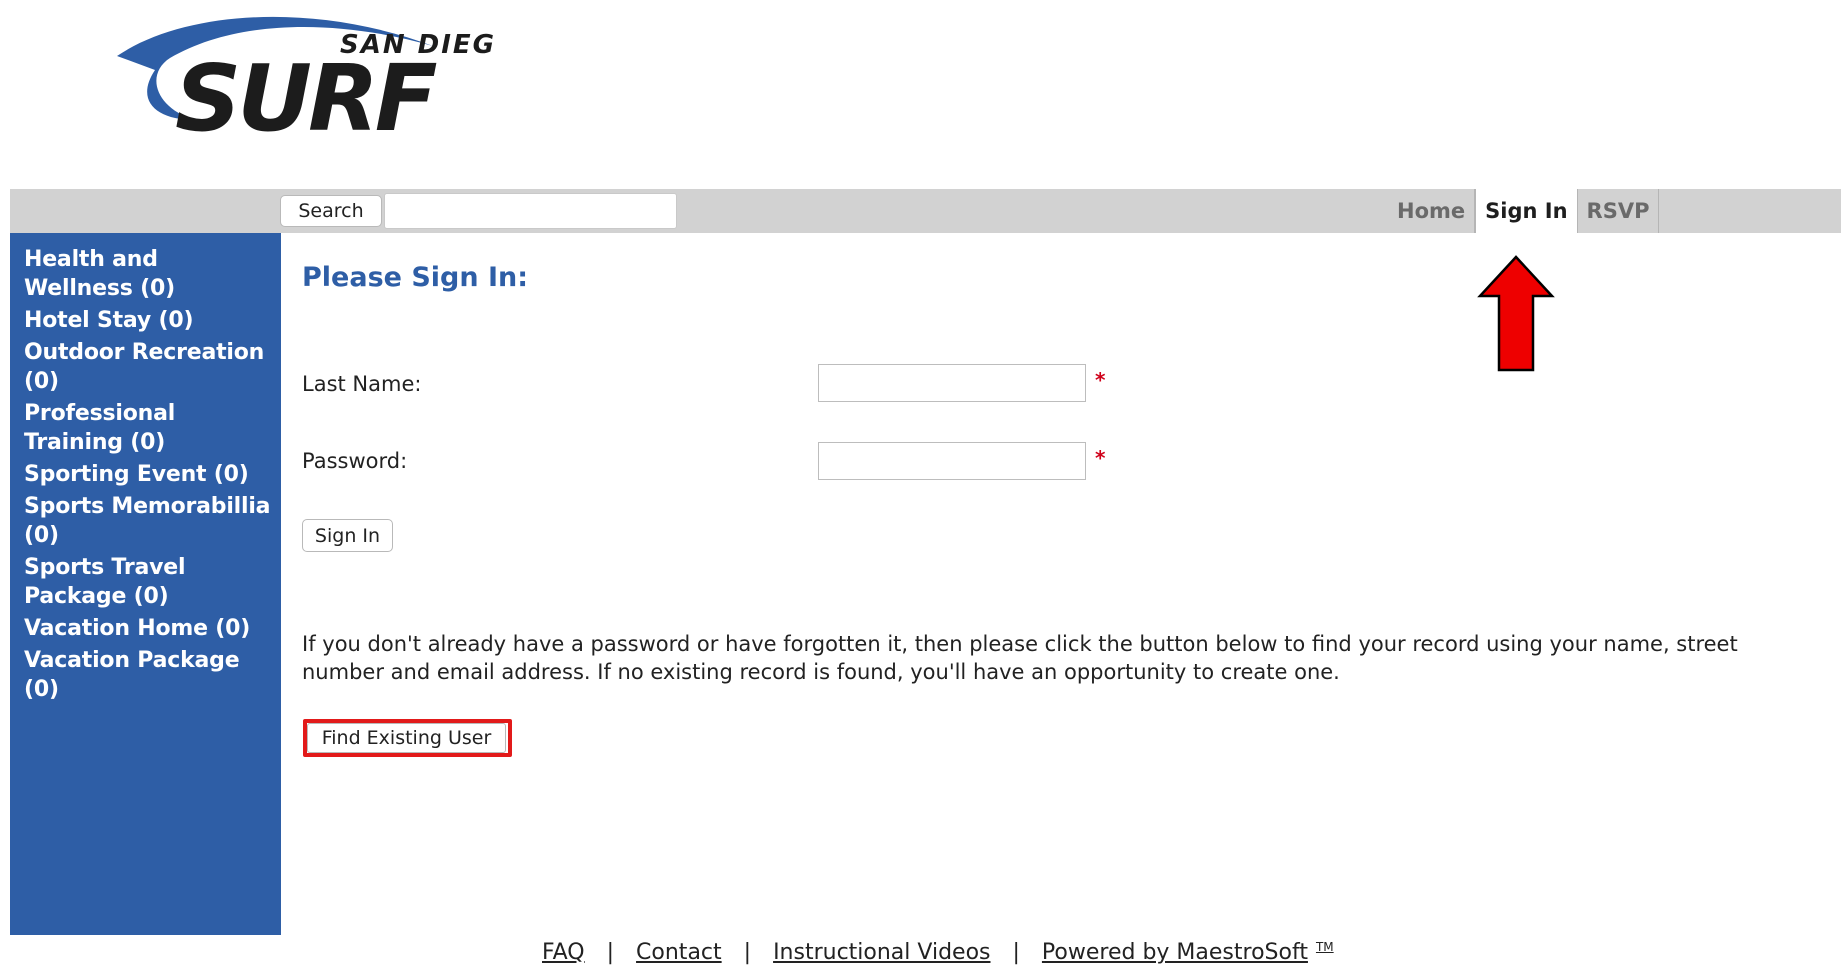 The width and height of the screenshot is (1841, 966). Describe the element at coordinates (881, 952) in the screenshot. I see `footer-instructional-videos-link: Instructional Videos` at that location.